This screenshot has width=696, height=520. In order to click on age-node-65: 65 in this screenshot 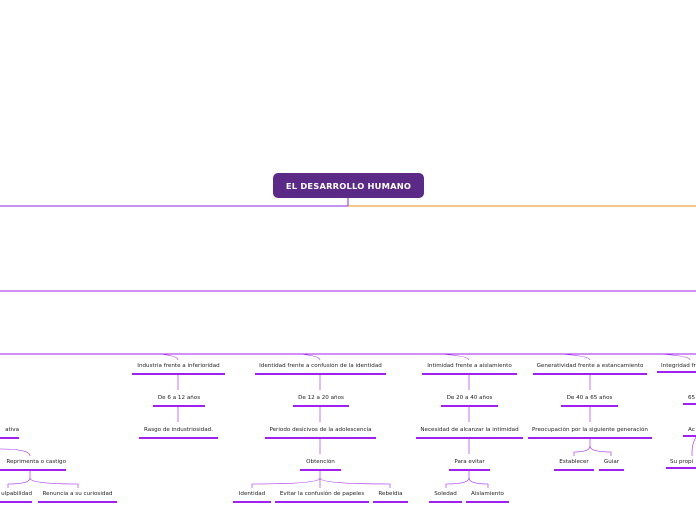, I will do `click(689, 398)`.